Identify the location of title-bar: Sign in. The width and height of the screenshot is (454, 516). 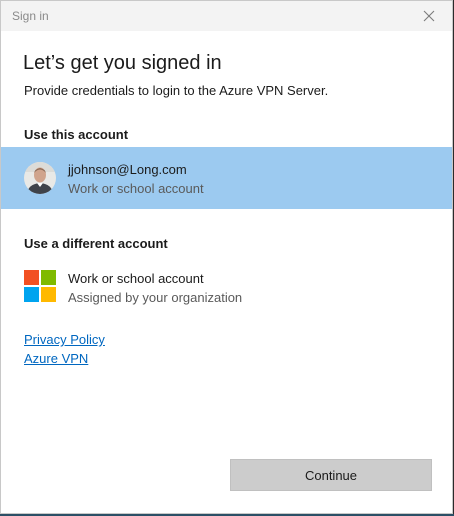
(226, 16).